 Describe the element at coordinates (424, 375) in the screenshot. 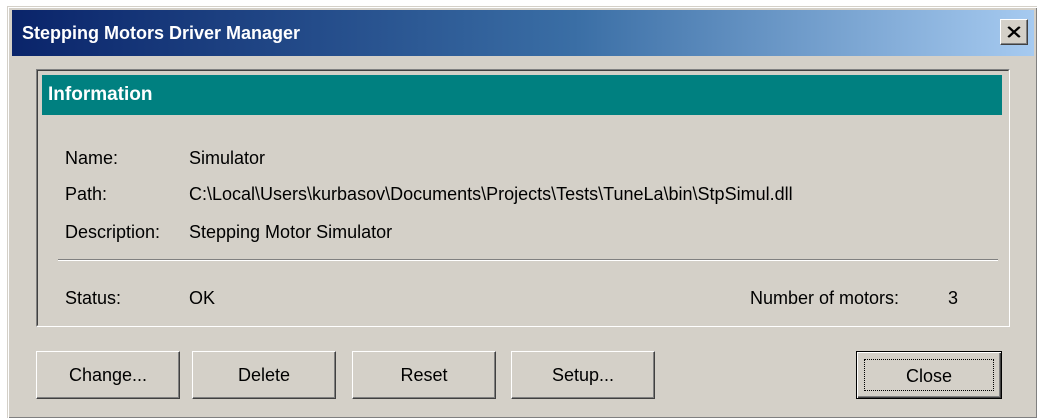

I see `reset-button: Reset` at that location.